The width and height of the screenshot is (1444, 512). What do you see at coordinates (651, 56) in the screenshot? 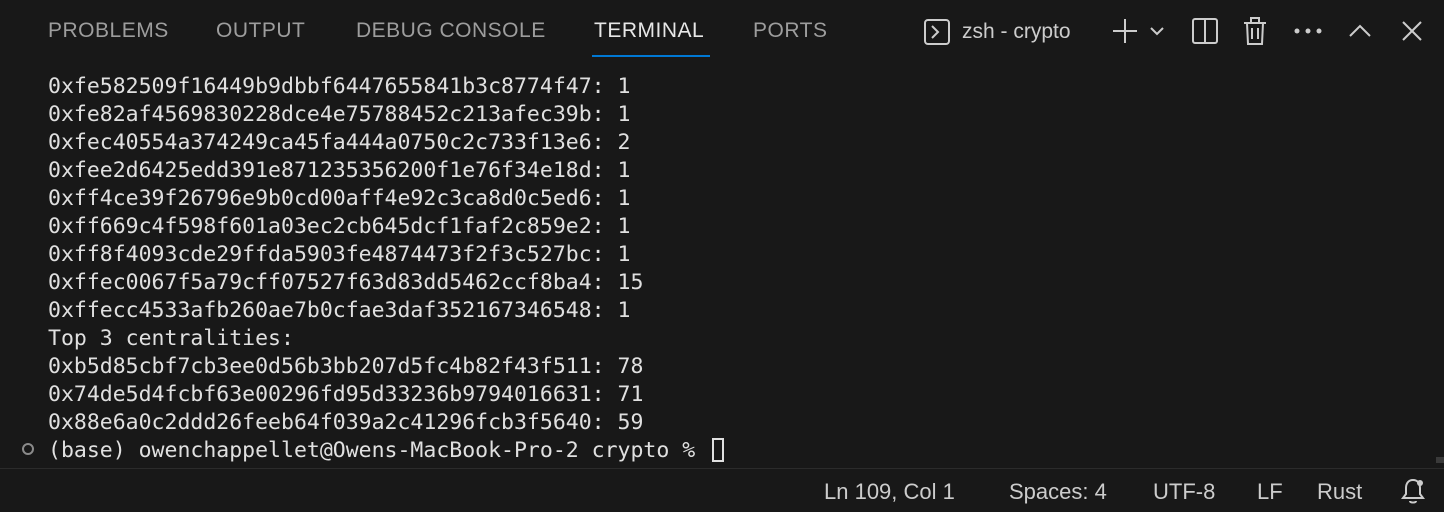
I see `active-tab-indicator` at bounding box center [651, 56].